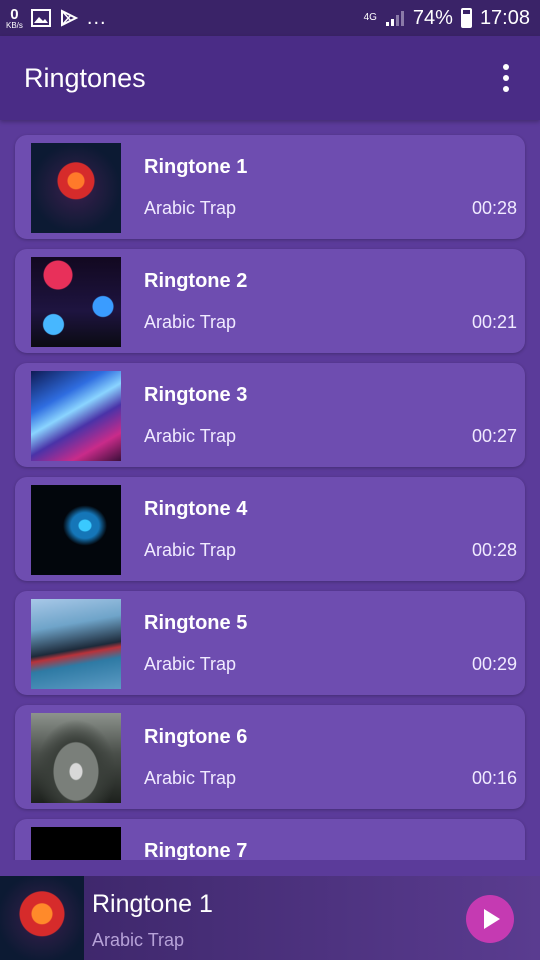  Describe the element at coordinates (466, 18) in the screenshot. I see `battery-icon` at that location.